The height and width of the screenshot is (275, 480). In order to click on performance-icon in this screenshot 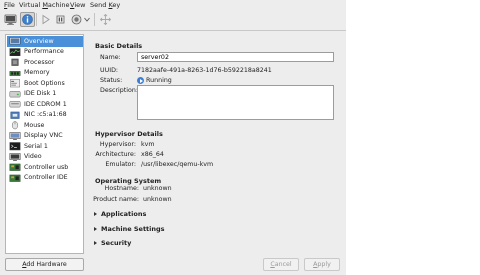, I will do `click(15, 51)`.